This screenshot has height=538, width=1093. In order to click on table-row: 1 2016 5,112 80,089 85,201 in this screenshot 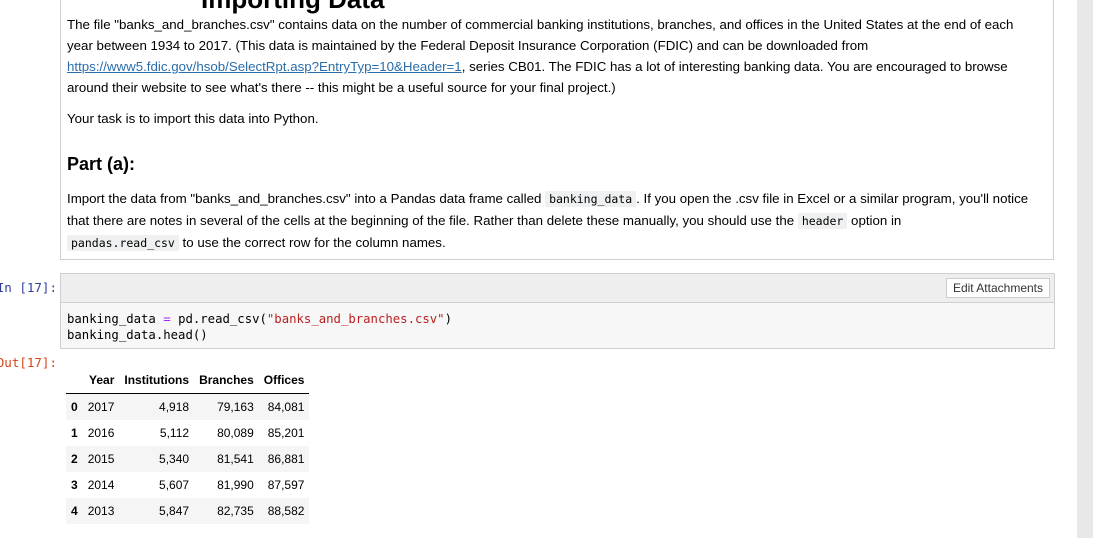, I will do `click(187, 433)`.